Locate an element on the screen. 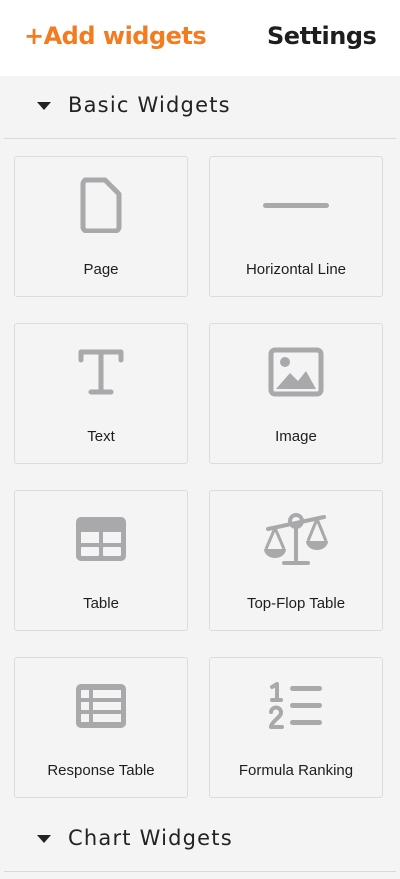  widget-card-text: Text is located at coordinates (101, 393).